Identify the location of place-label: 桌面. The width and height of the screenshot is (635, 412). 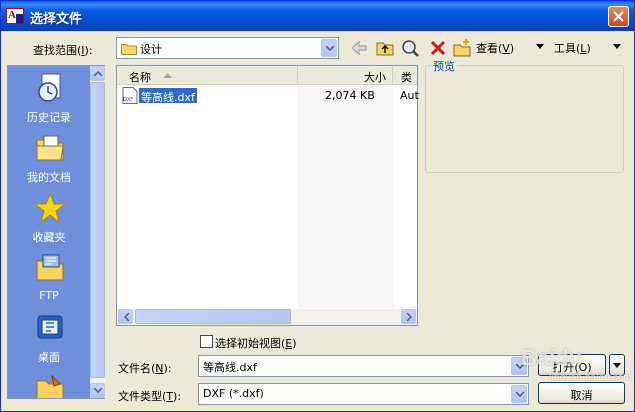
(49, 357).